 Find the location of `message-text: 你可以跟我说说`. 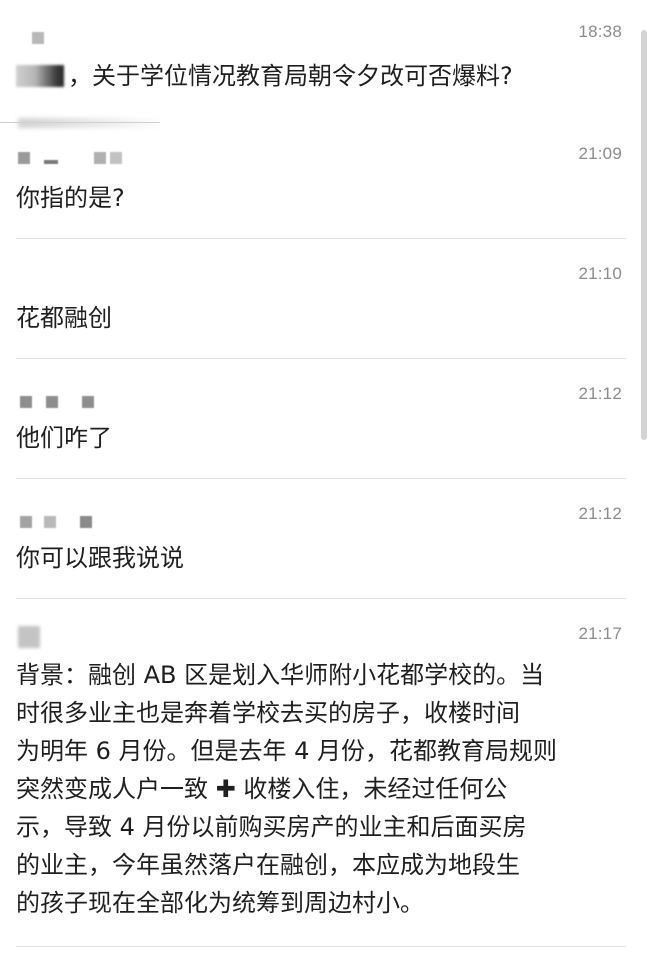

message-text: 你可以跟我说说 is located at coordinates (100, 558).